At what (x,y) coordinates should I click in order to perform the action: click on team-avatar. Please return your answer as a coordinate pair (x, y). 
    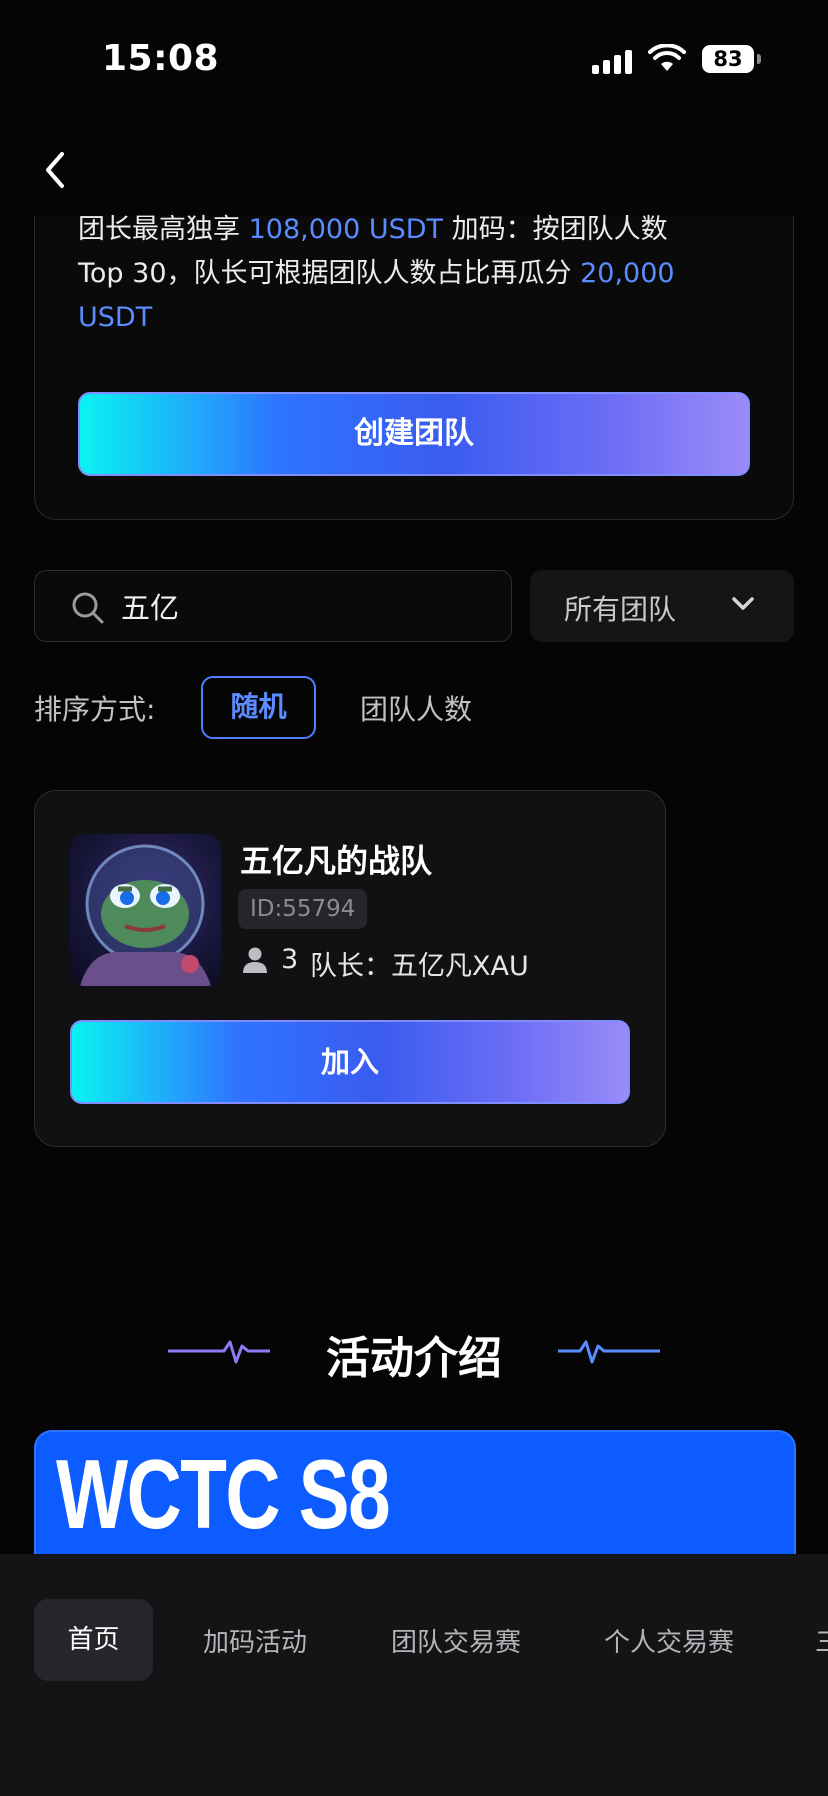
    Looking at the image, I should click on (145, 910).